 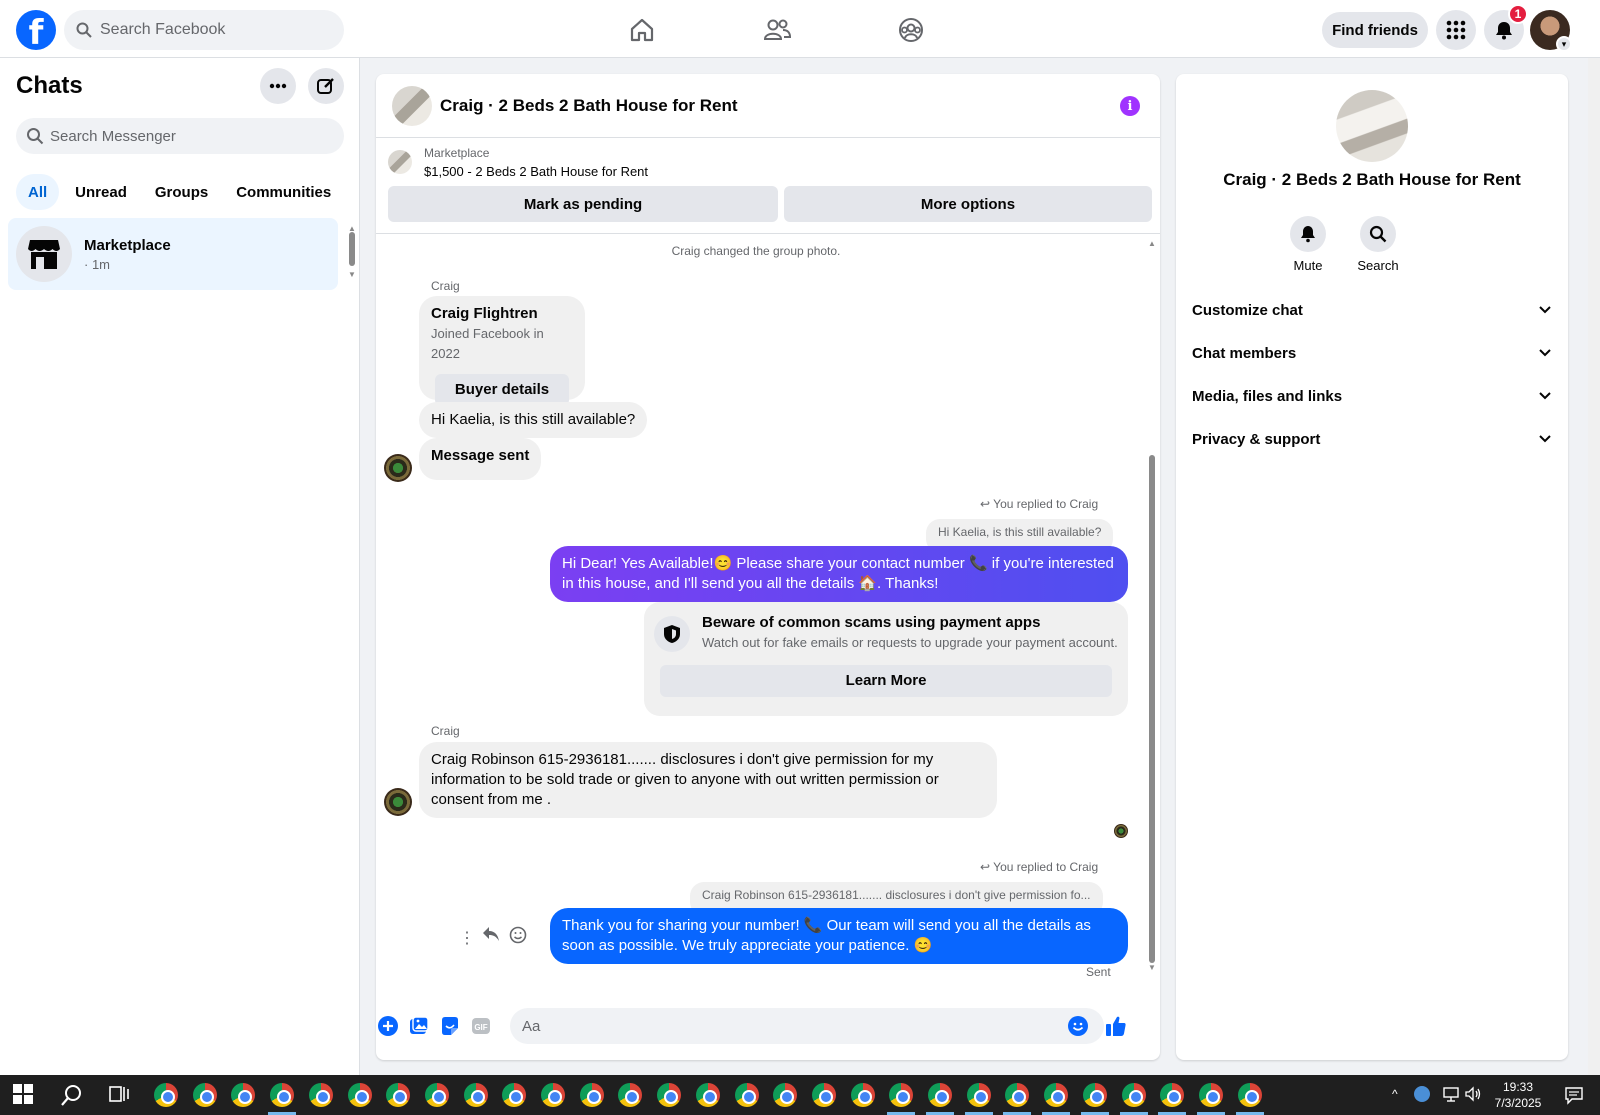 What do you see at coordinates (419, 1026) in the screenshot?
I see `photo-attach-icon` at bounding box center [419, 1026].